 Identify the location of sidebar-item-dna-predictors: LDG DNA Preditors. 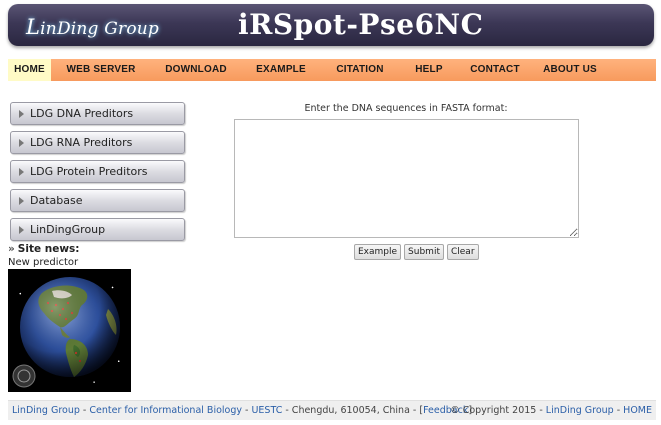
(97, 113).